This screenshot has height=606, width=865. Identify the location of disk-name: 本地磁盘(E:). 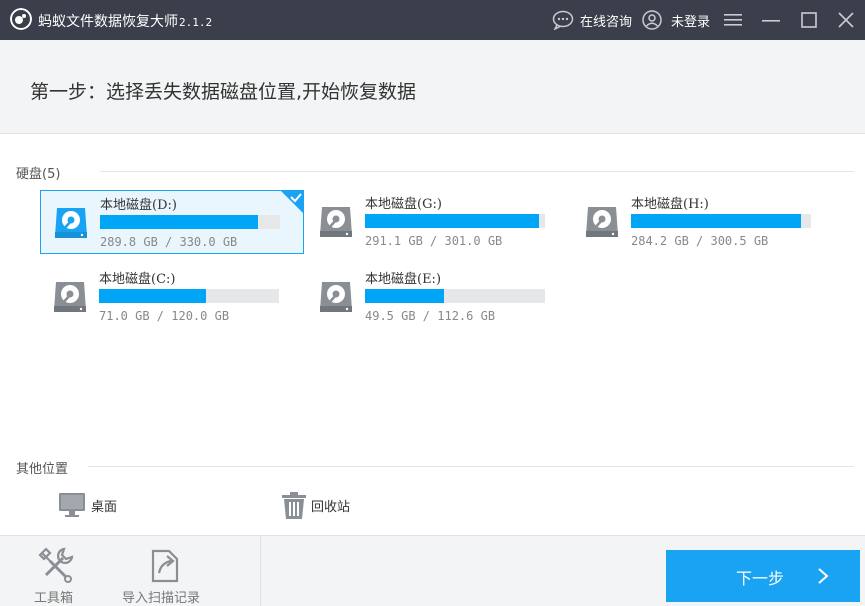
(403, 277).